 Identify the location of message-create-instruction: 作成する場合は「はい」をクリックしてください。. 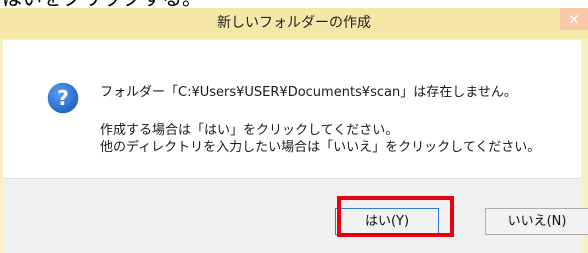
(249, 130).